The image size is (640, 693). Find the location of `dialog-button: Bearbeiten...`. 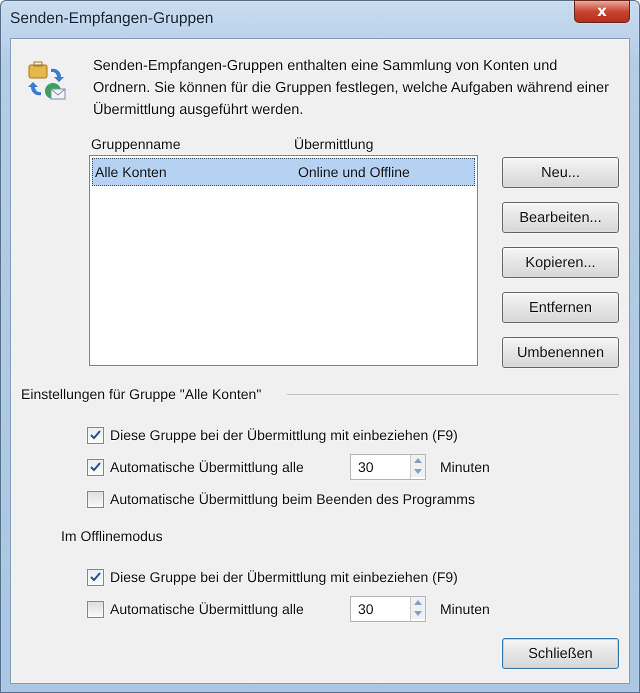

dialog-button: Bearbeiten... is located at coordinates (560, 217).